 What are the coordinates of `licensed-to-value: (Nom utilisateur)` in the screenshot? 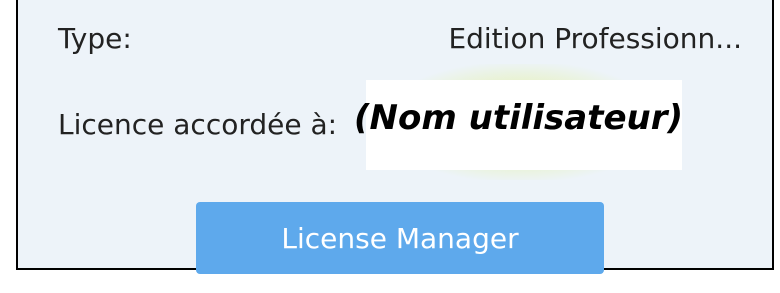 It's located at (519, 118).